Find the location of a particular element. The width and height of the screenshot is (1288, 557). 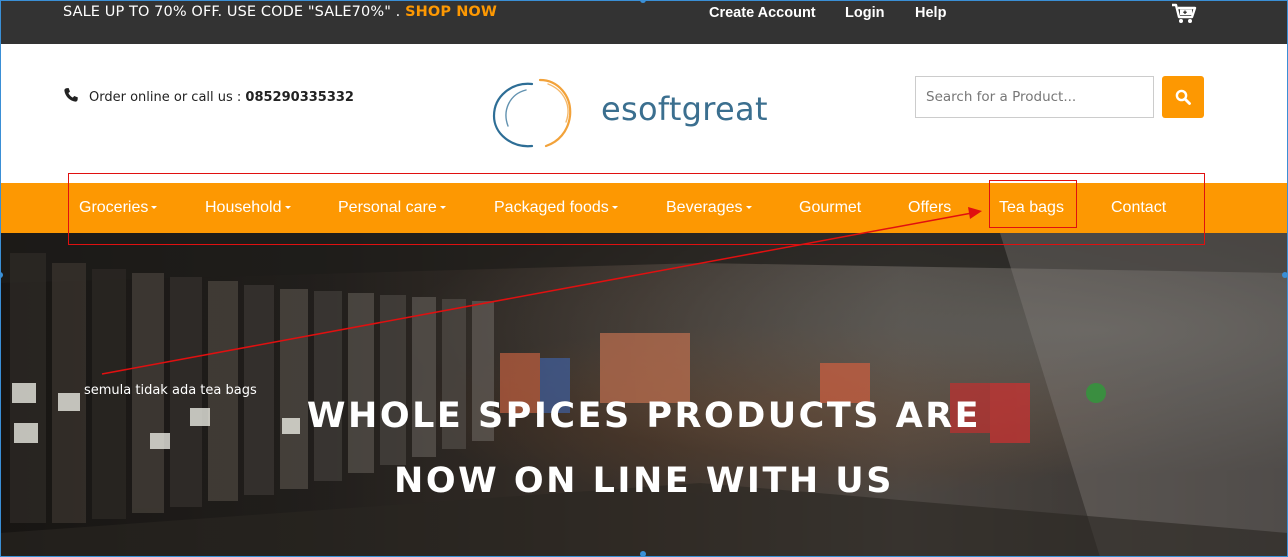

nav-item-contact: Contact is located at coordinates (1138, 208).